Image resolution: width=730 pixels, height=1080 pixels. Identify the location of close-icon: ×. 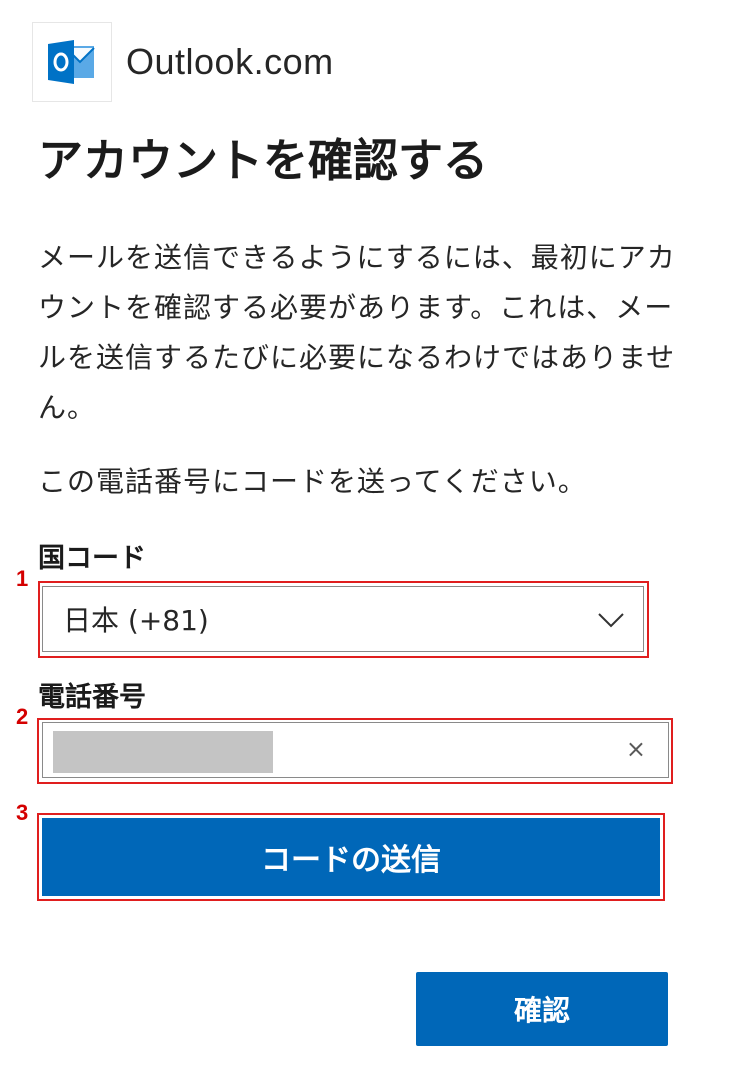
(636, 749).